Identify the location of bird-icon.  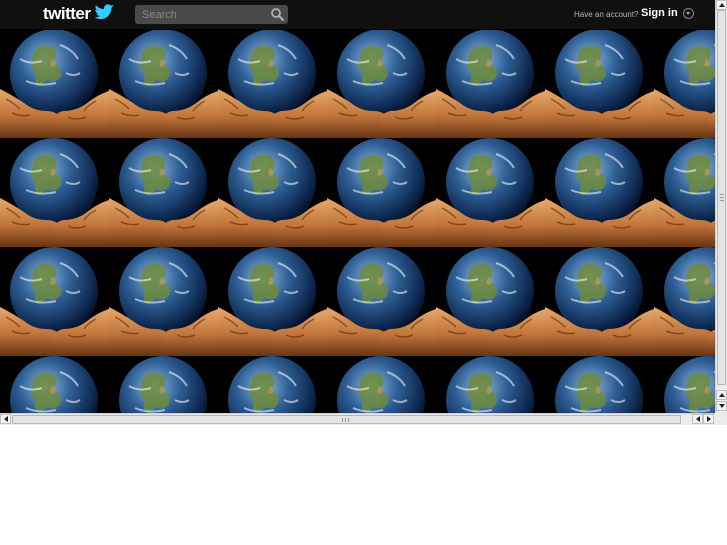
(104, 14).